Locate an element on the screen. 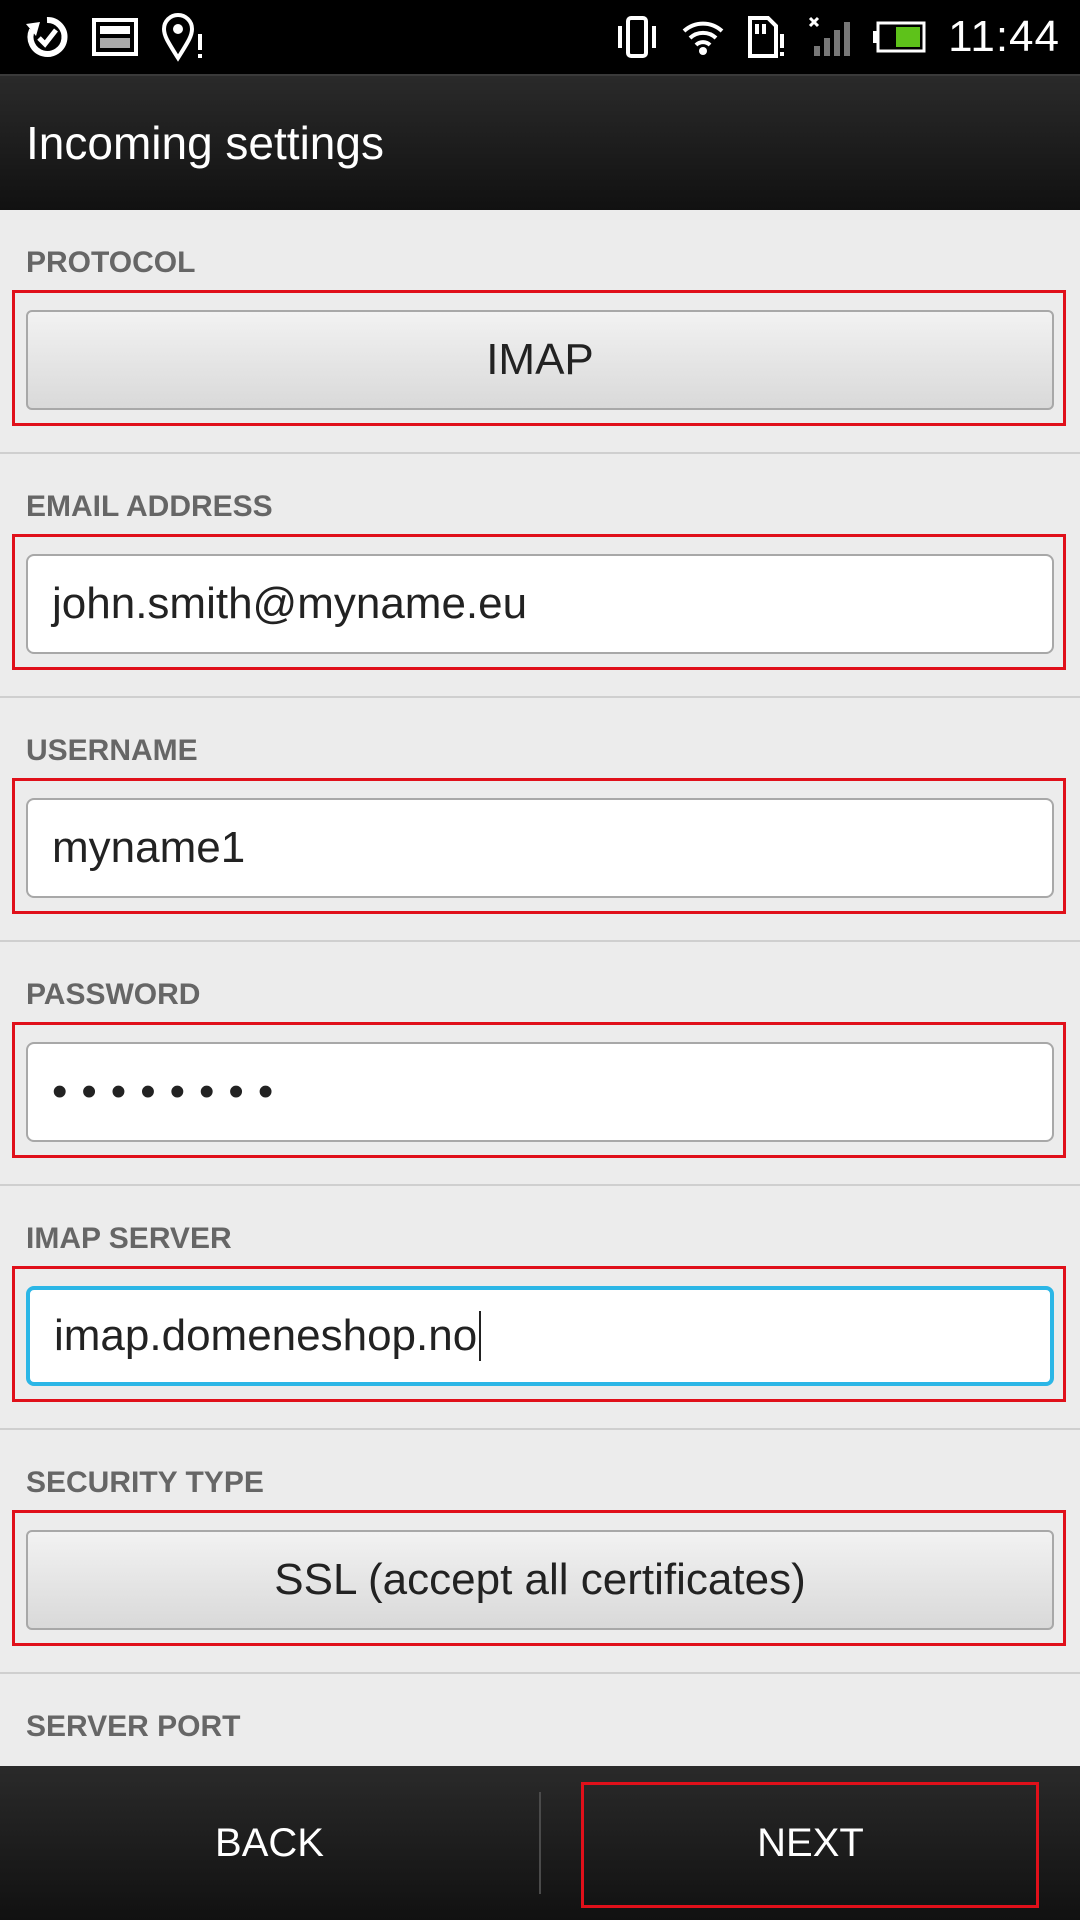 The width and height of the screenshot is (1080, 1920). image-icon is located at coordinates (115, 37).